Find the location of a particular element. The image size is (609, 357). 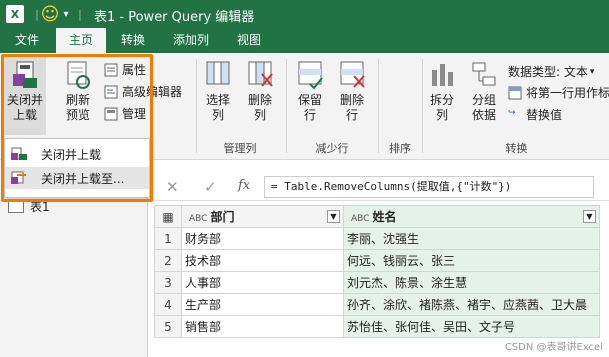

column-header-dept: ABC 部门 ▼ is located at coordinates (262, 216).